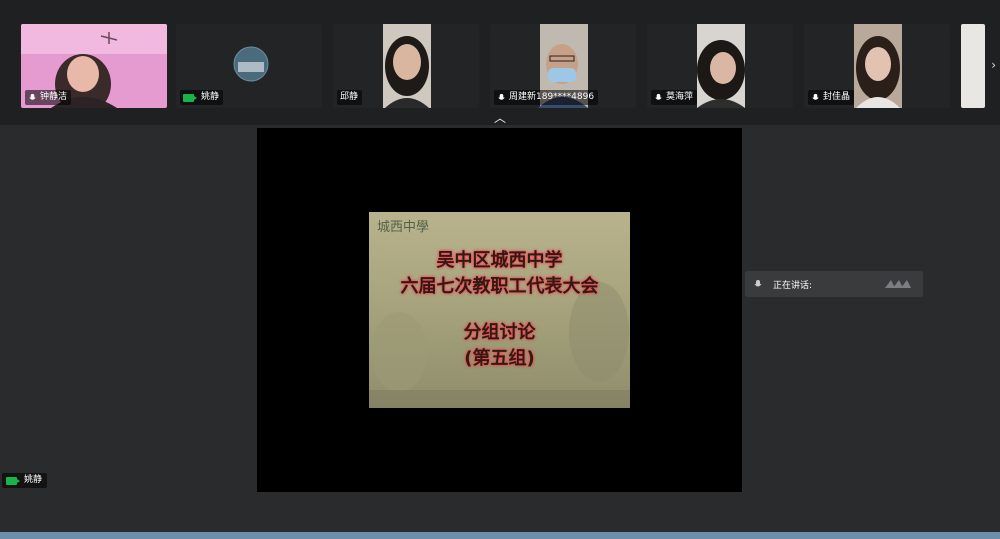  What do you see at coordinates (500, 535) in the screenshot?
I see `os-taskbar` at bounding box center [500, 535].